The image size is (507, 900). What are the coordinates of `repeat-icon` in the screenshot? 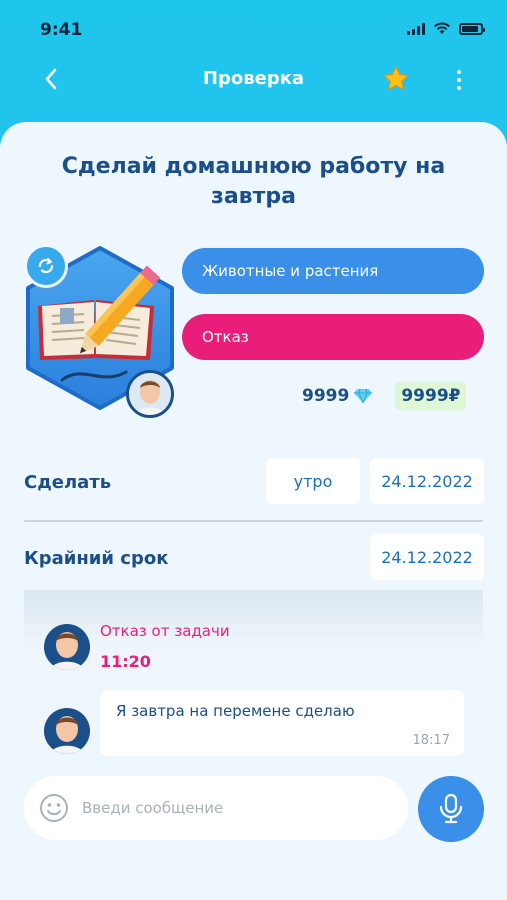 It's located at (46, 266).